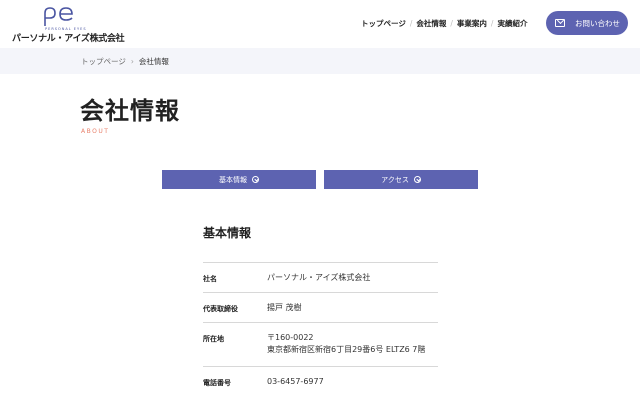 Image resolution: width=640 pixels, height=400 pixels. Describe the element at coordinates (210, 279) in the screenshot. I see `row-label: 社名` at that location.